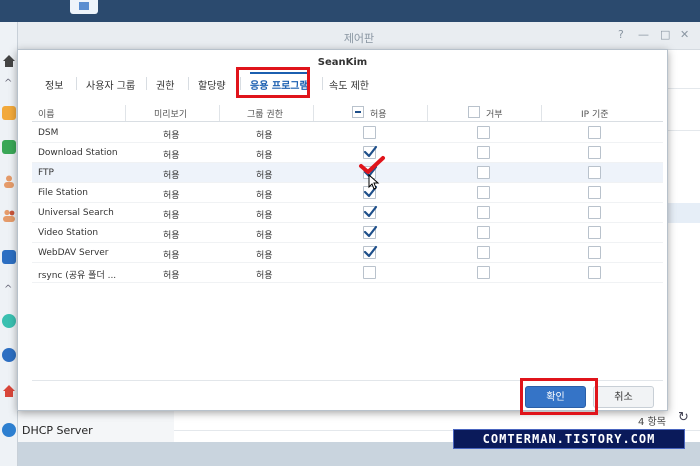 The width and height of the screenshot is (700, 466). I want to click on domain-icon, so click(9, 257).